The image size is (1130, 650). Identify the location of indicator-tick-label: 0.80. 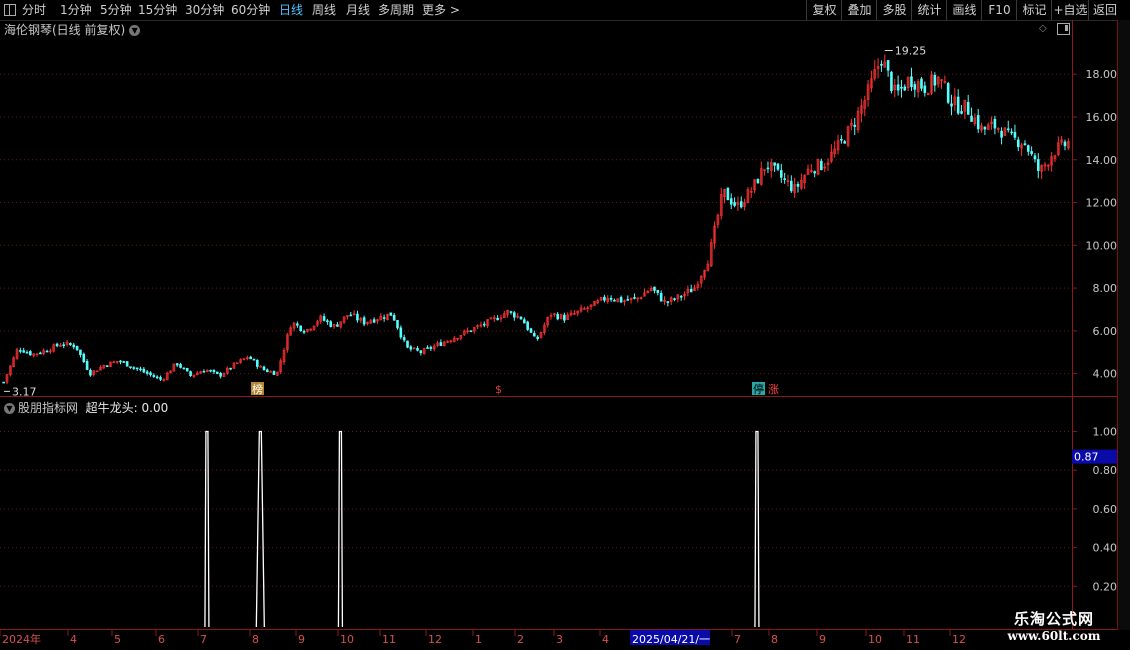
(1105, 470).